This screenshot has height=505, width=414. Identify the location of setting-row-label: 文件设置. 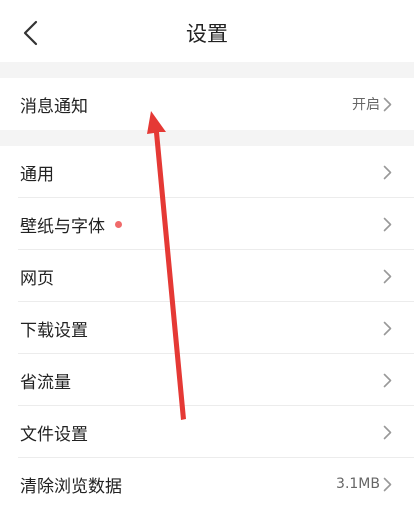
(54, 434).